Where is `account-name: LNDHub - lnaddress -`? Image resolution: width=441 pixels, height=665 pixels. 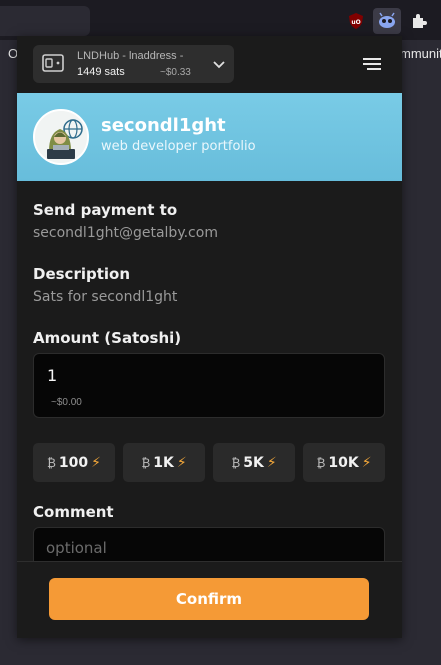
account-name: LNDHub - lnaddress - is located at coordinates (130, 56).